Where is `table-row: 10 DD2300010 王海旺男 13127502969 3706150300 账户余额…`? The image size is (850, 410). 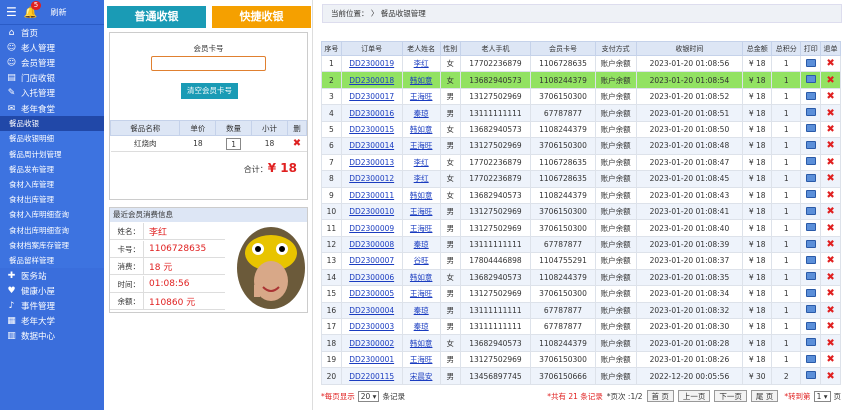
table-row: 10 DD2300010 王海旺男 13127502969 3706150300 账户余额… is located at coordinates (581, 211).